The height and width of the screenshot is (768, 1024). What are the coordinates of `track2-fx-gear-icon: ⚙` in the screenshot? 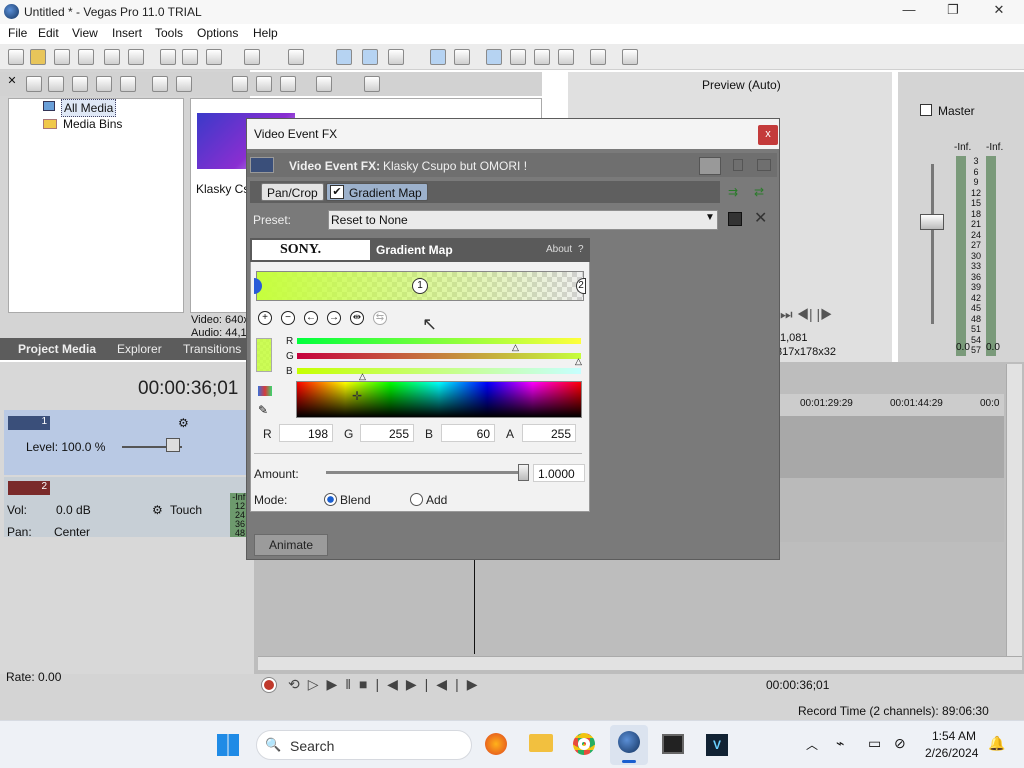 It's located at (157, 510).